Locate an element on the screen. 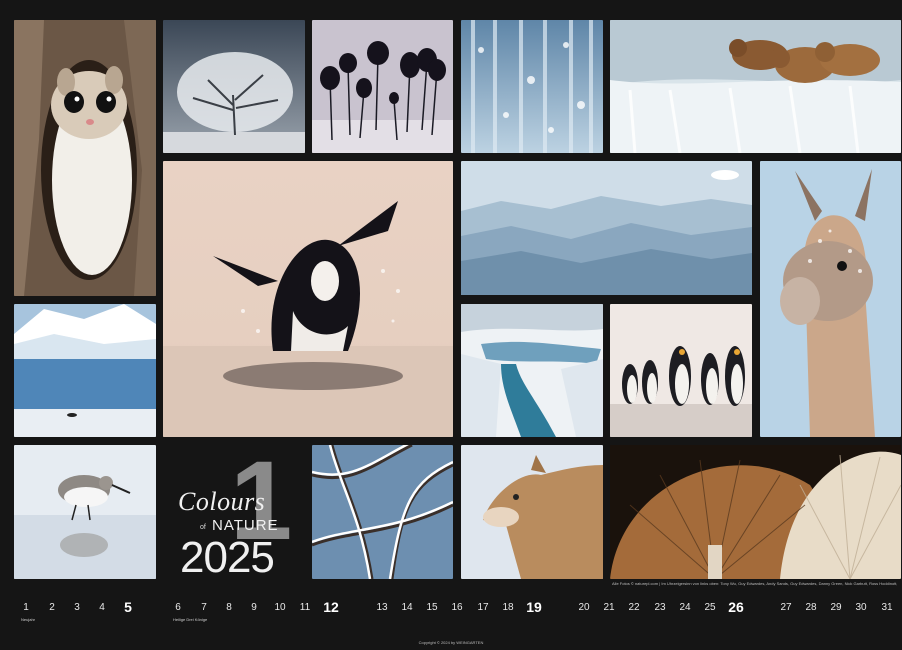 This screenshot has width=902, height=650. calendar-day: 1 is located at coordinates (26, 607).